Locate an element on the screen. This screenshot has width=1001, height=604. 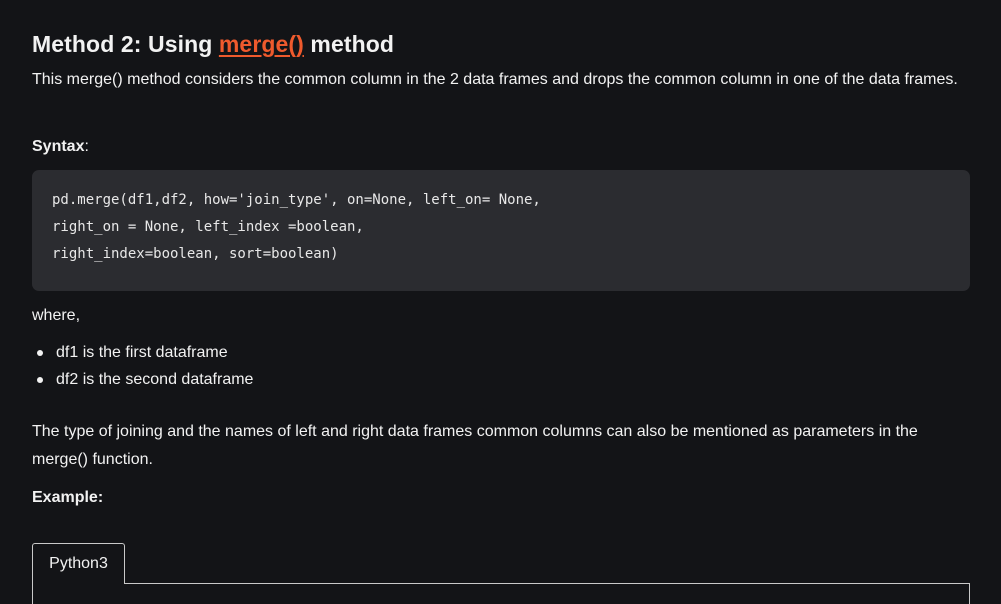
list-item: df1 is the first dataframe is located at coordinates (142, 352).